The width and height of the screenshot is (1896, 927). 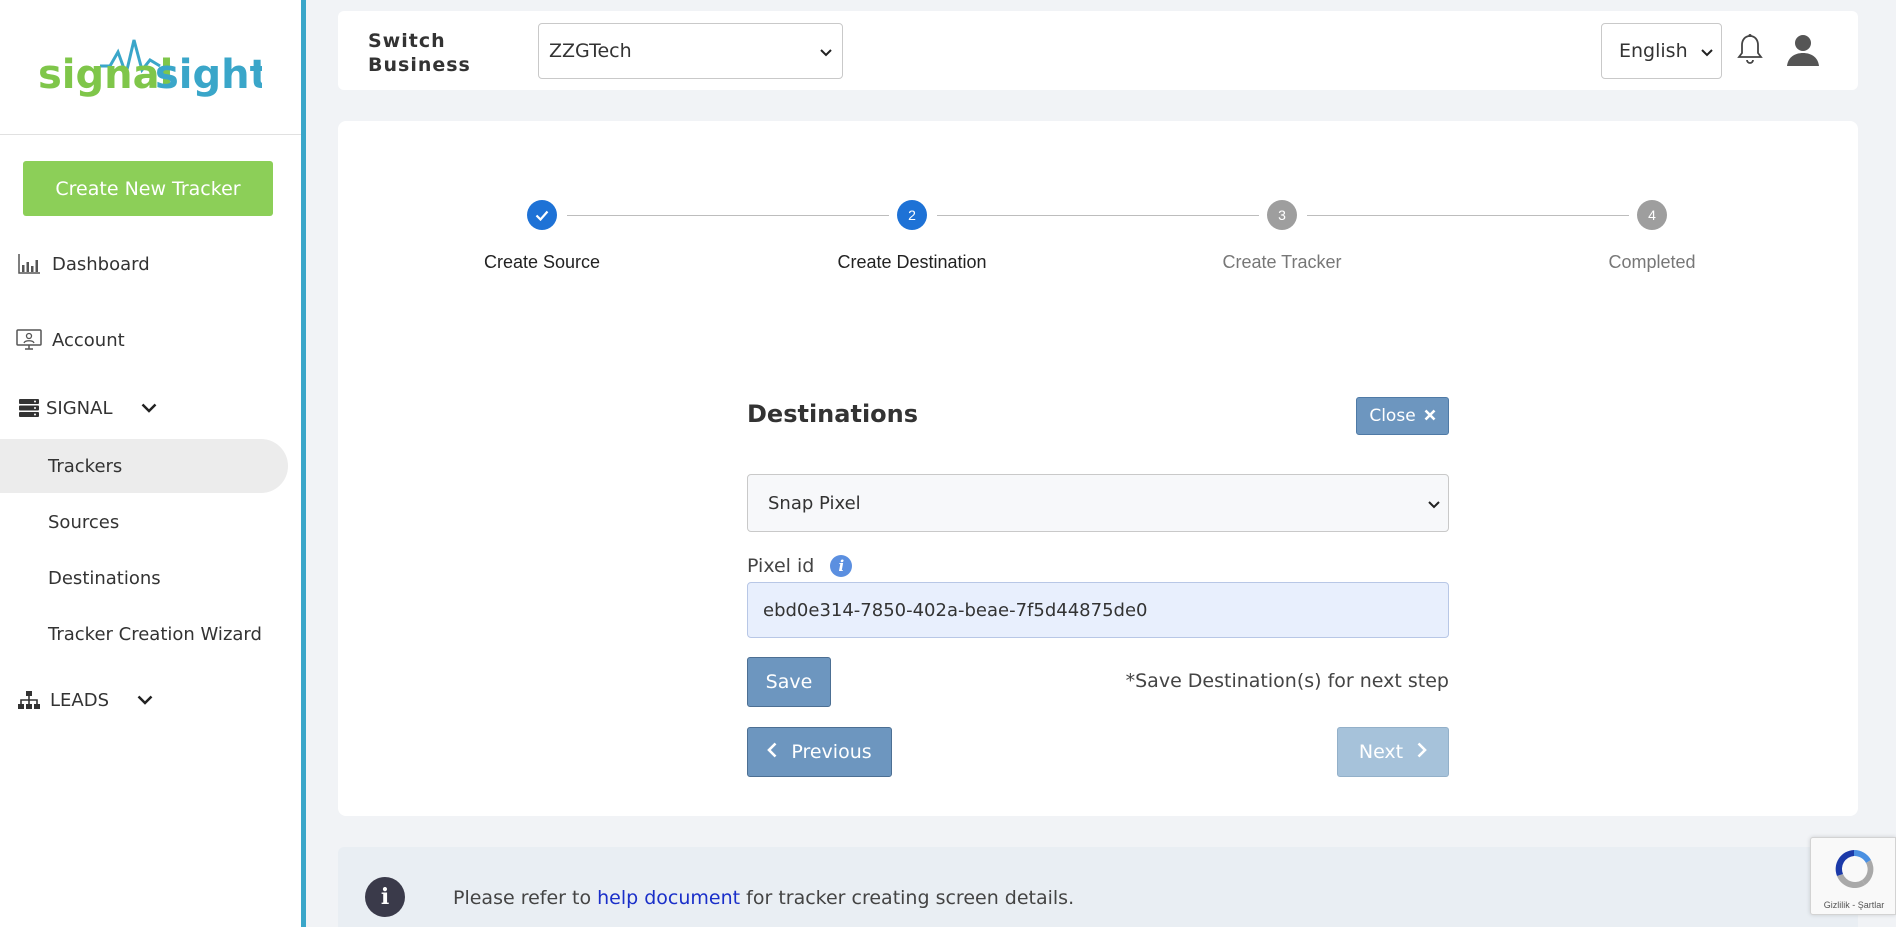 I want to click on monitor-user-icon, so click(x=29, y=340).